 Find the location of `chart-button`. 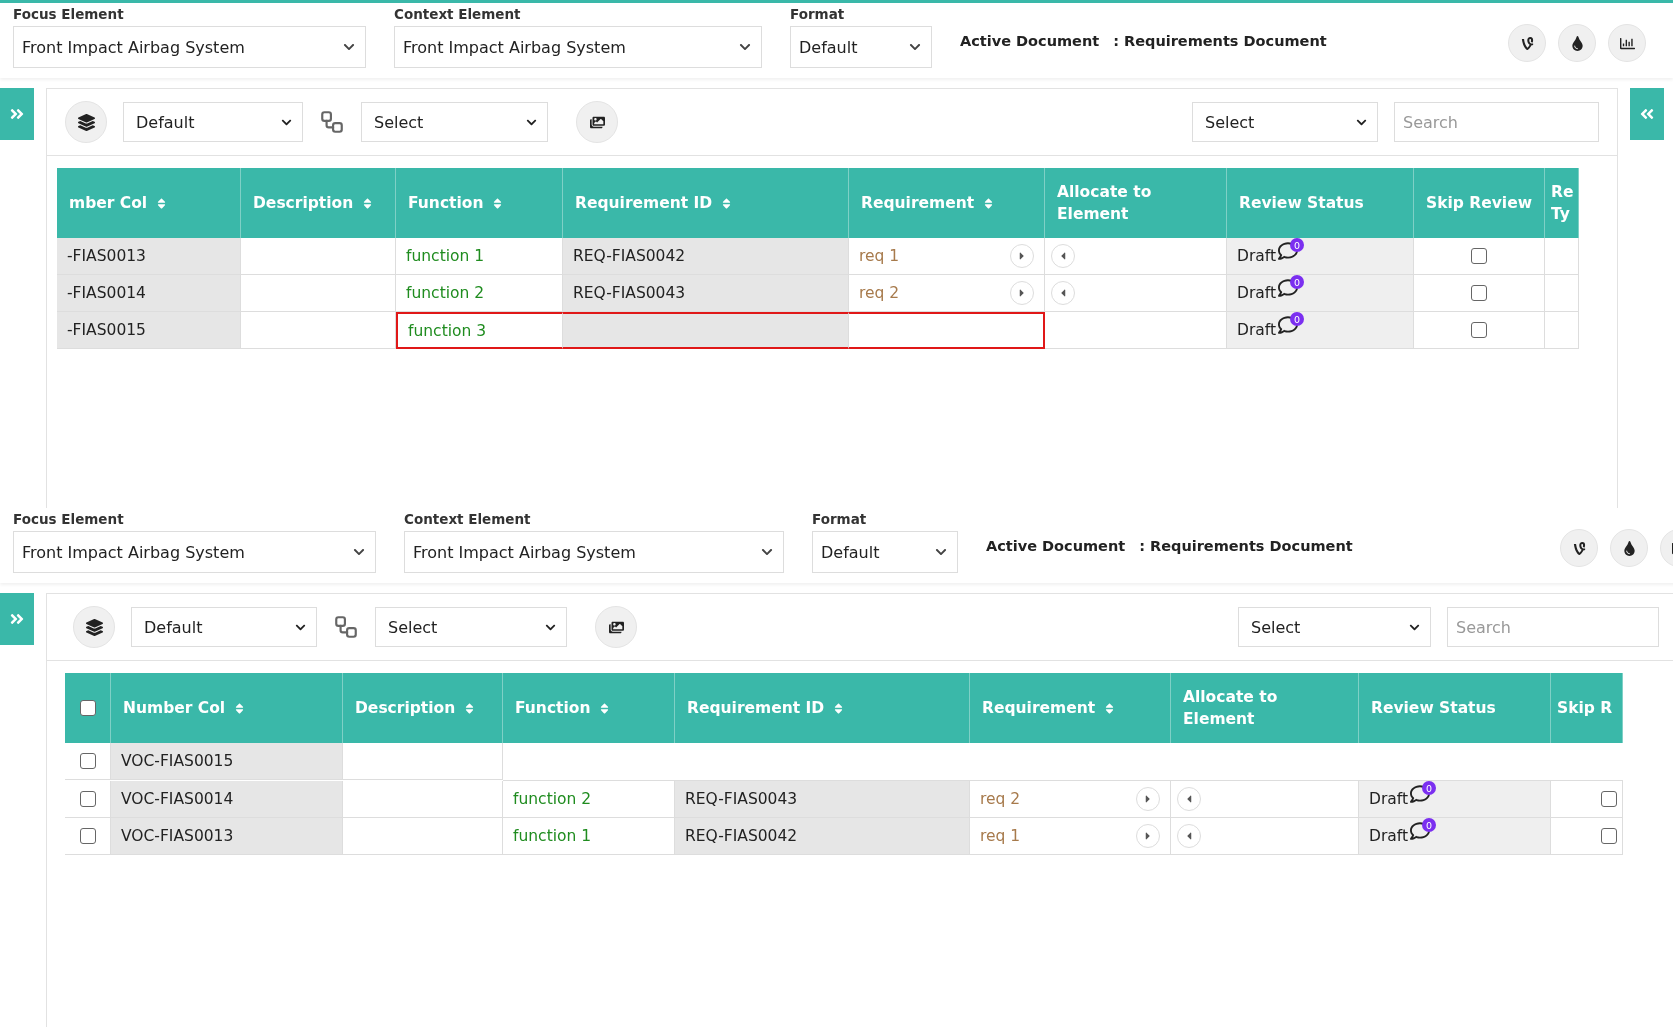

chart-button is located at coordinates (1627, 43).